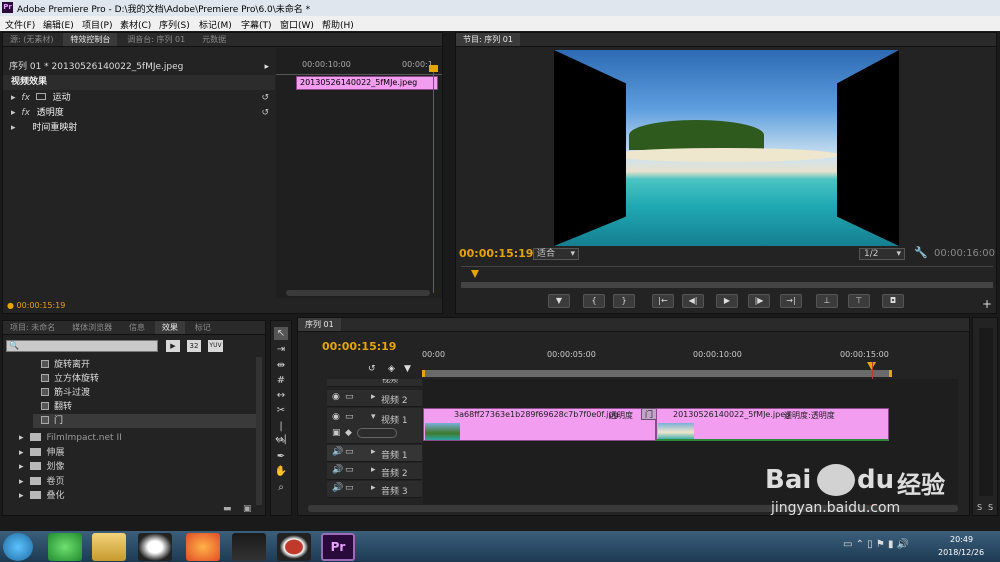  What do you see at coordinates (338, 24) in the screenshot?
I see `menu-help: 帮助(H)` at bounding box center [338, 24].